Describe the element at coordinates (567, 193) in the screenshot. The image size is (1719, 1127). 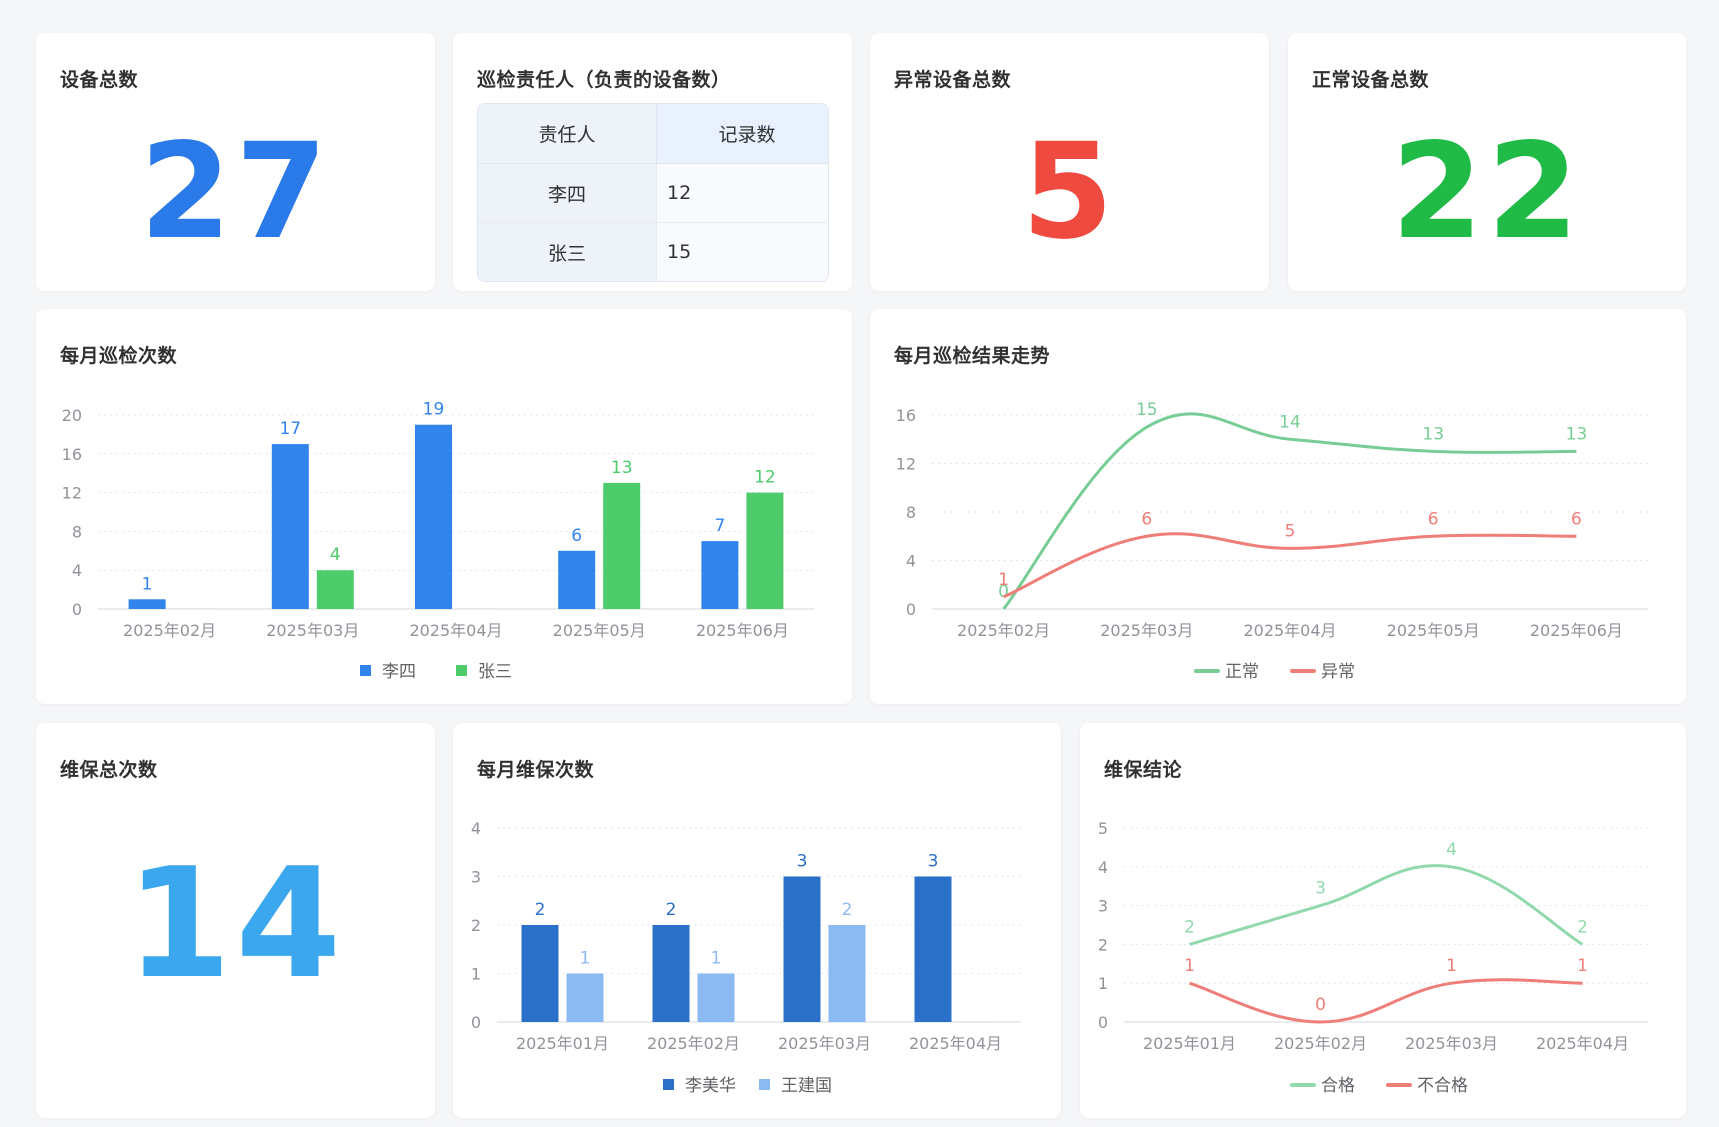
I see `table-cell-person: 李四` at that location.